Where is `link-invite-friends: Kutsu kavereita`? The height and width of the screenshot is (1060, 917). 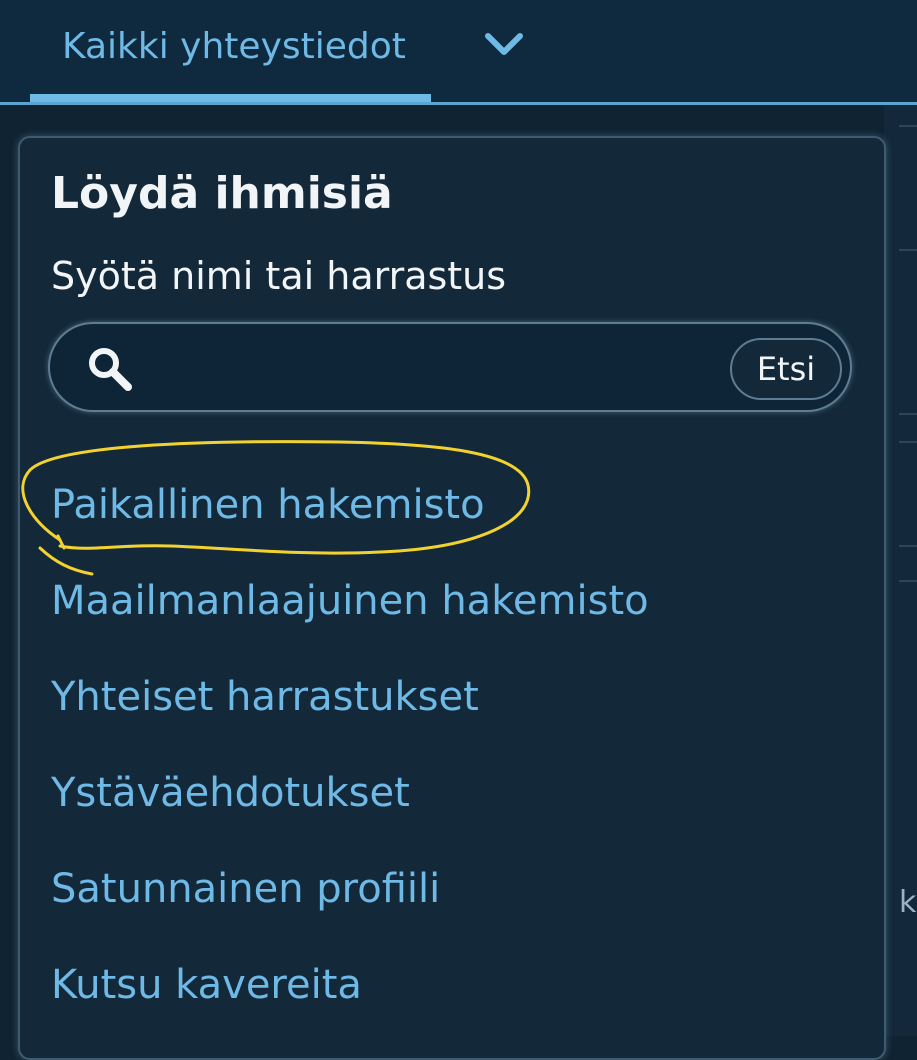 link-invite-friends: Kutsu kavereita is located at coordinates (206, 985).